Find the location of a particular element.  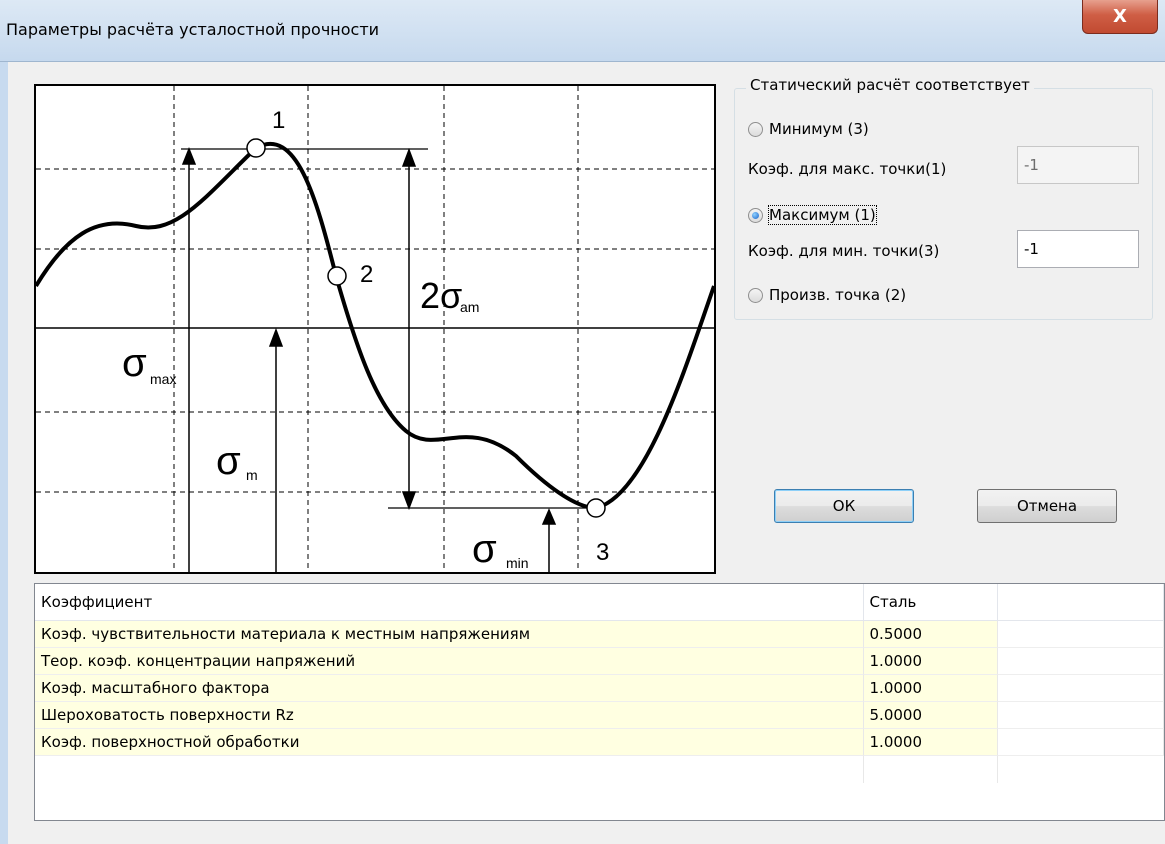

coefficient-name-cell: Шероховатость поверхности Rz is located at coordinates (449, 715).